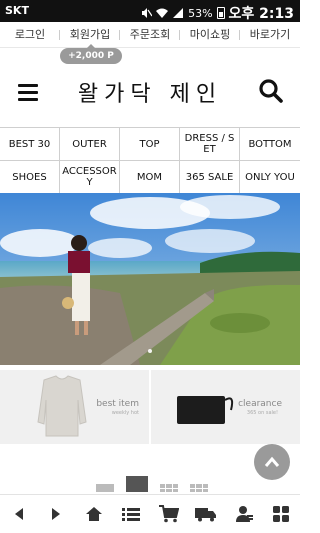  I want to click on hamburger-menu-icon, so click(28, 92).